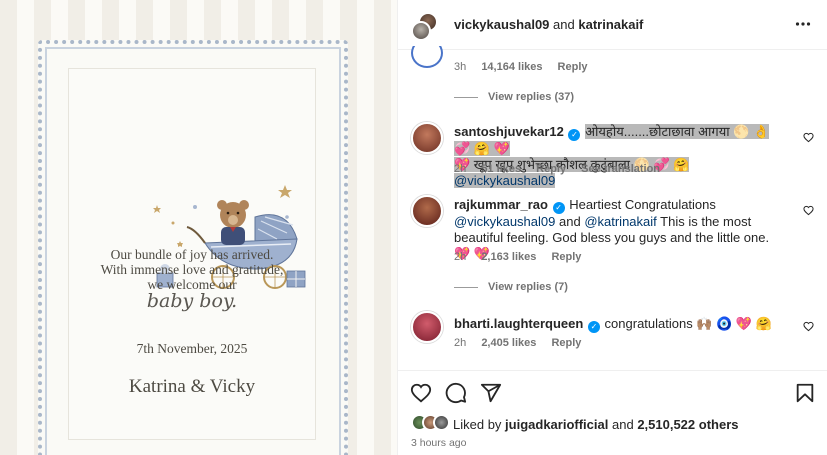  What do you see at coordinates (192, 269) in the screenshot?
I see `announcement-line-2: With immense love and gratitude,` at bounding box center [192, 269].